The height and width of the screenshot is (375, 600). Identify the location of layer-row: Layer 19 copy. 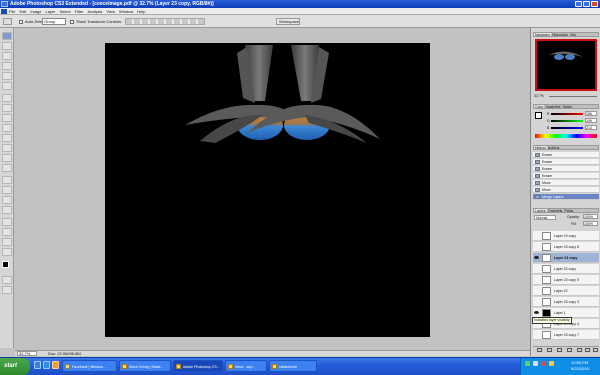
(566, 236).